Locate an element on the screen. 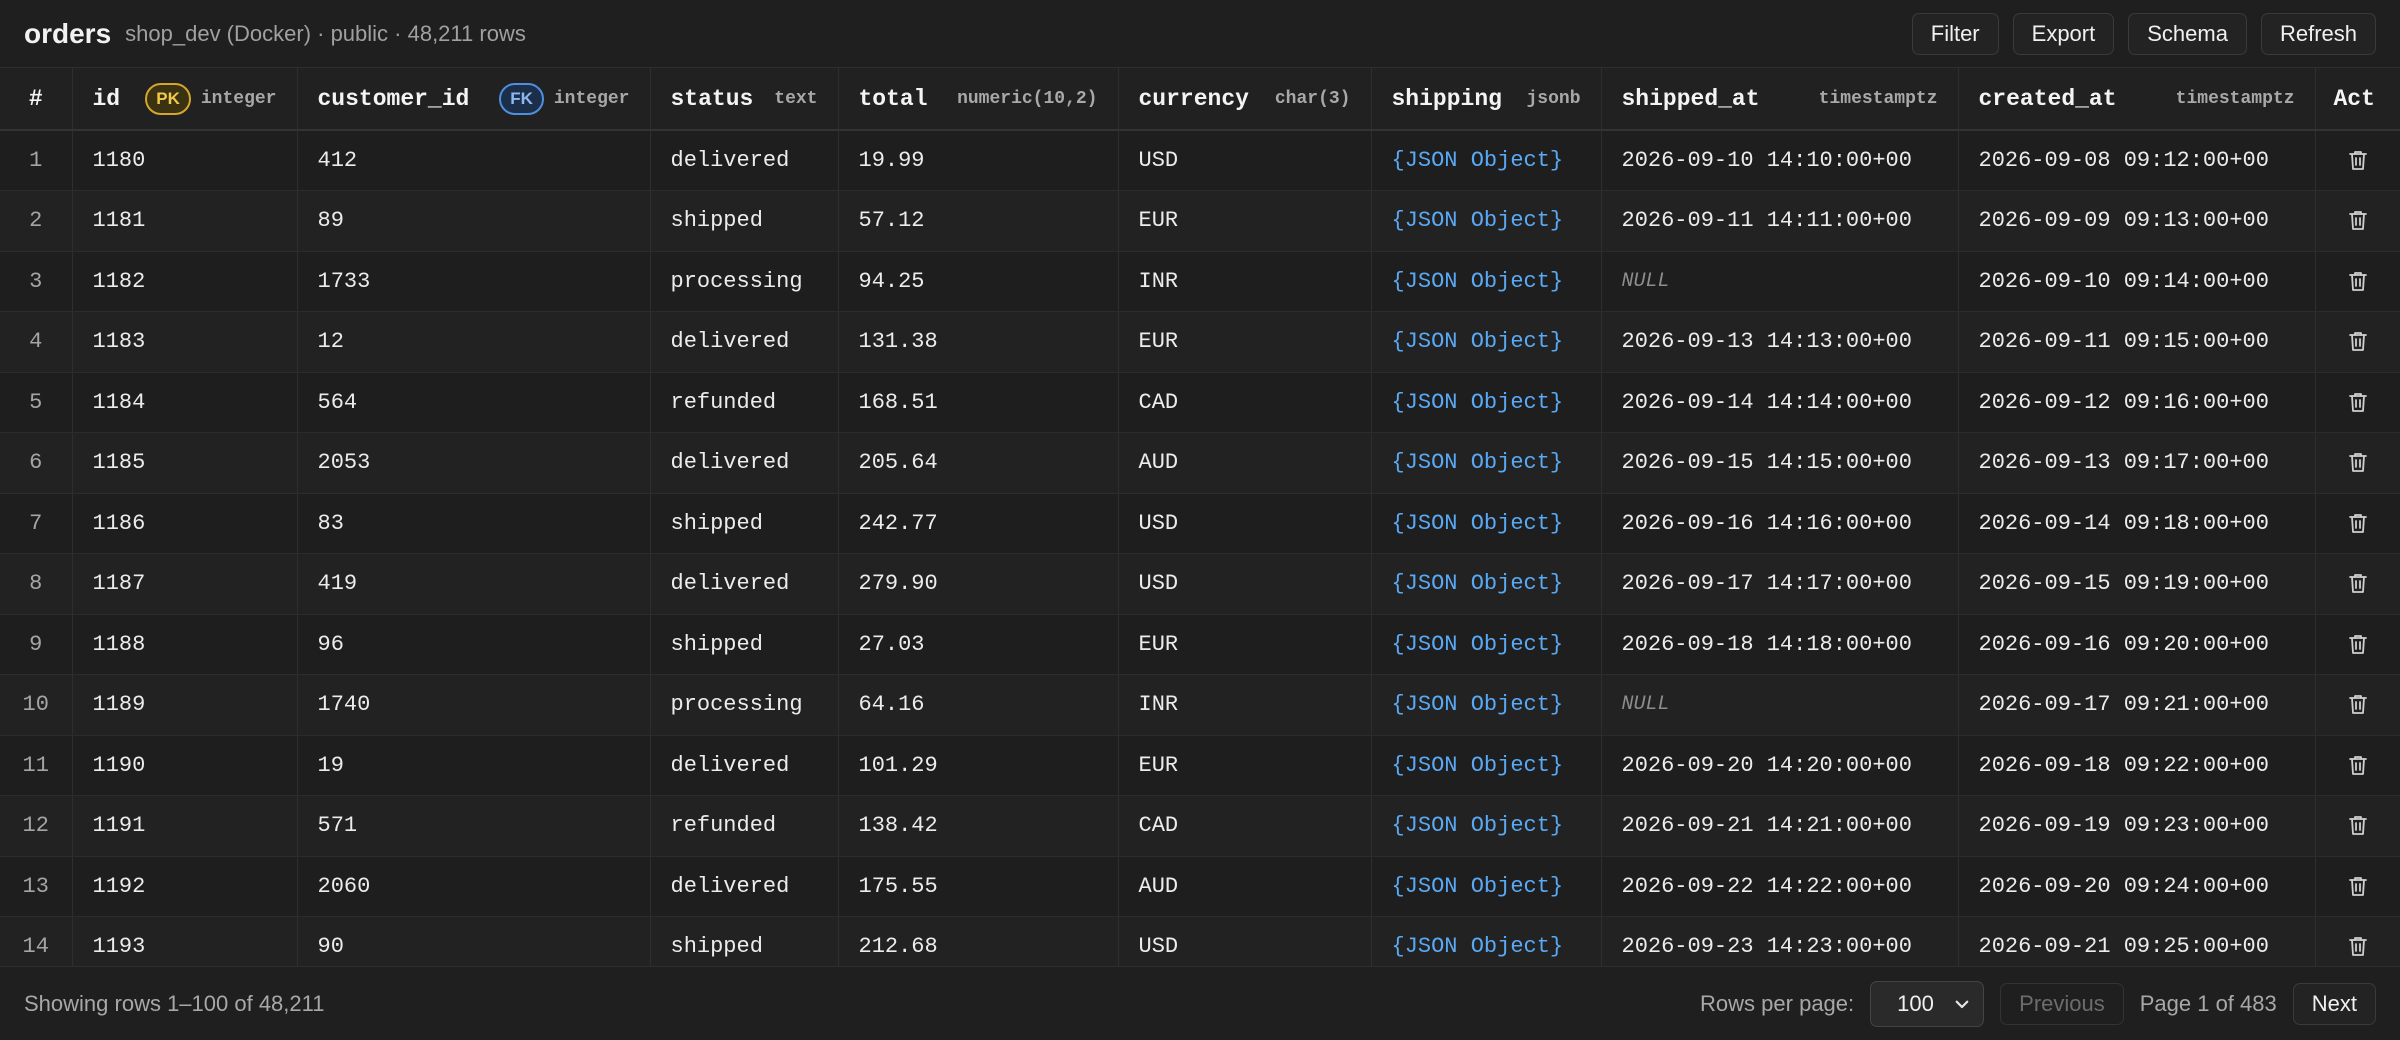  cell-total: 57.12 is located at coordinates (978, 221).